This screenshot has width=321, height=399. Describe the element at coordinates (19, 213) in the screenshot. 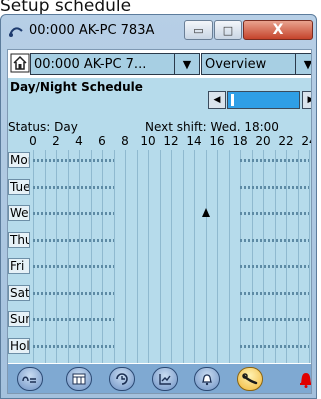

I see `day-label: Wed` at that location.